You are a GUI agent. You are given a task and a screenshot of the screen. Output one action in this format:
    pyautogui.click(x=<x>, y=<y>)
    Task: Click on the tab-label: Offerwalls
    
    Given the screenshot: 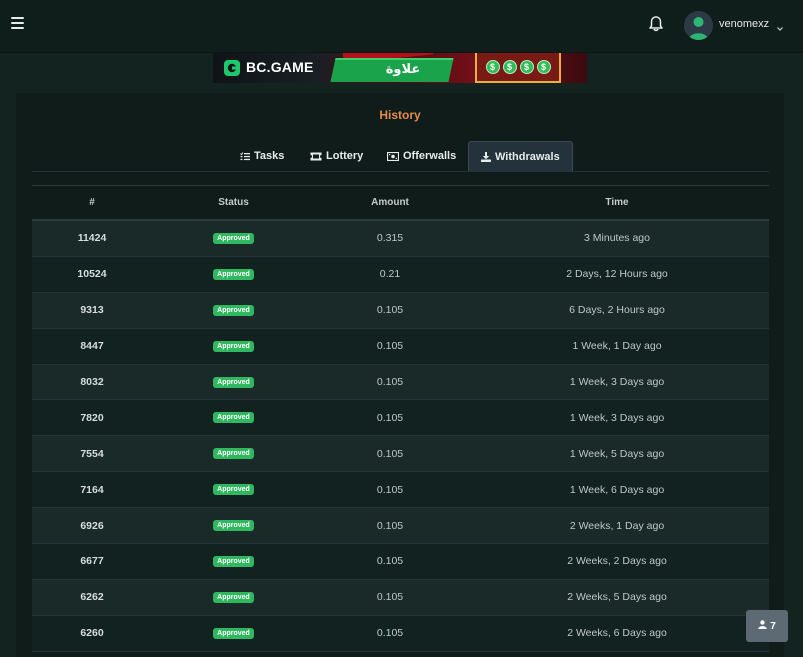 What is the action you would take?
    pyautogui.click(x=430, y=156)
    